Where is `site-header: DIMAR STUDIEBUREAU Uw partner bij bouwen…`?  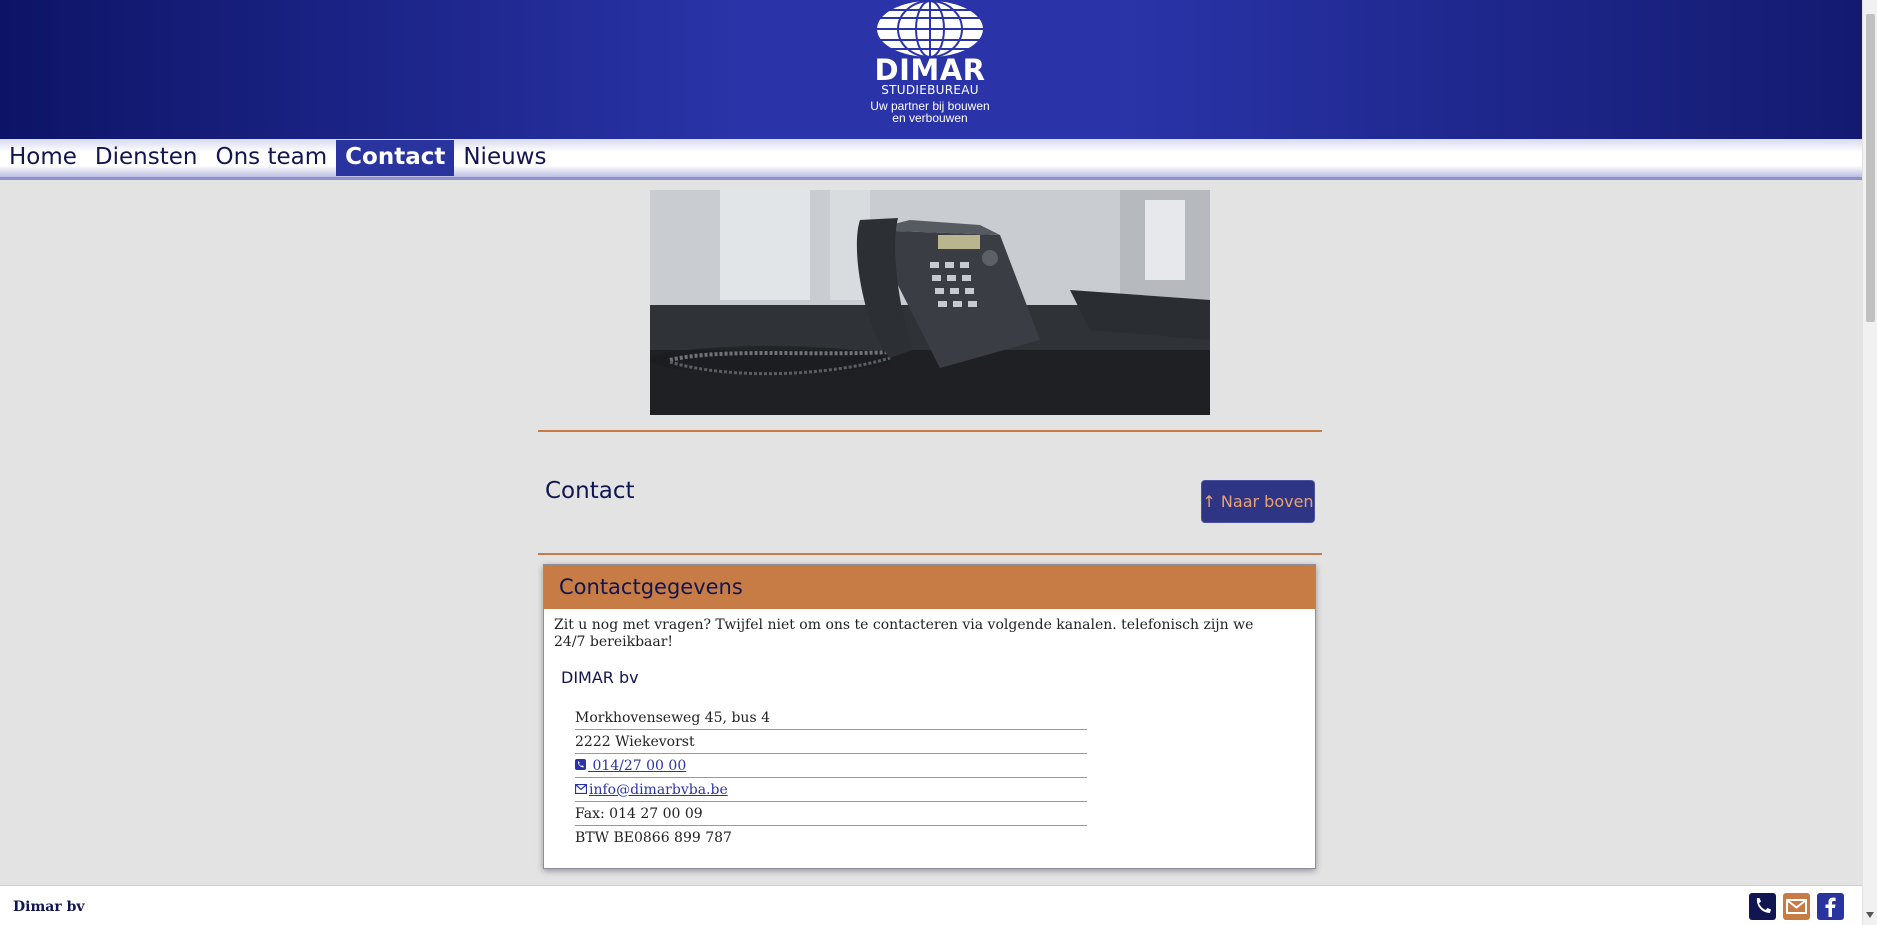
site-header: DIMAR STUDIEBUREAU Uw partner bij bouwen… is located at coordinates (931, 69).